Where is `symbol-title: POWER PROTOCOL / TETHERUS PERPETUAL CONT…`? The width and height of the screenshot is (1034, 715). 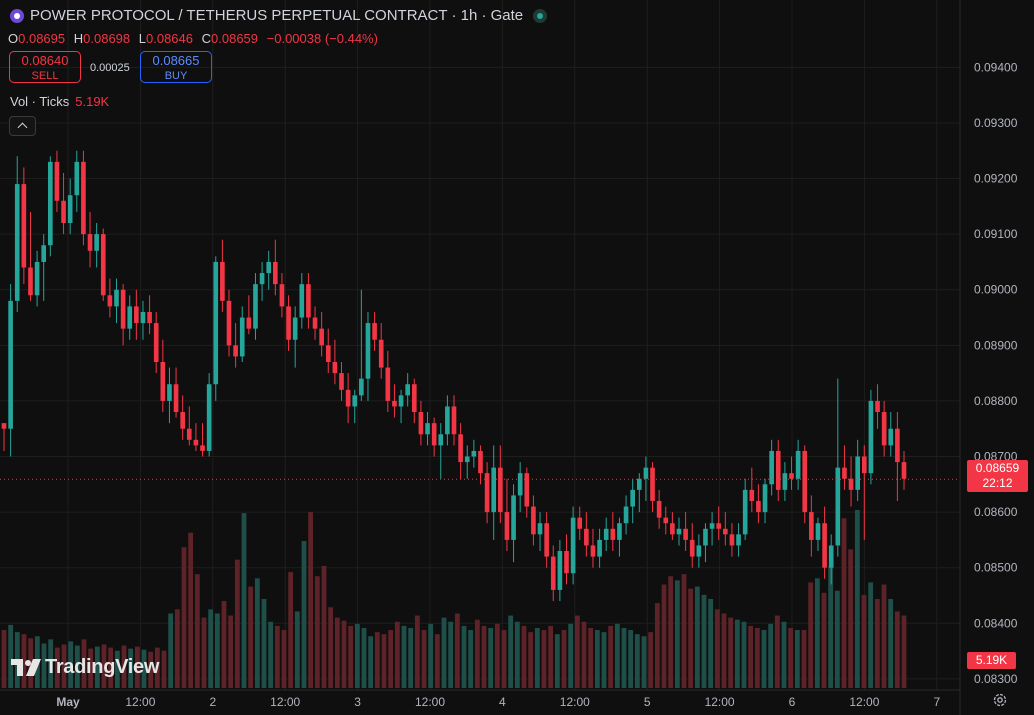 symbol-title: POWER PROTOCOL / TETHERUS PERPETUAL CONT… is located at coordinates (276, 15).